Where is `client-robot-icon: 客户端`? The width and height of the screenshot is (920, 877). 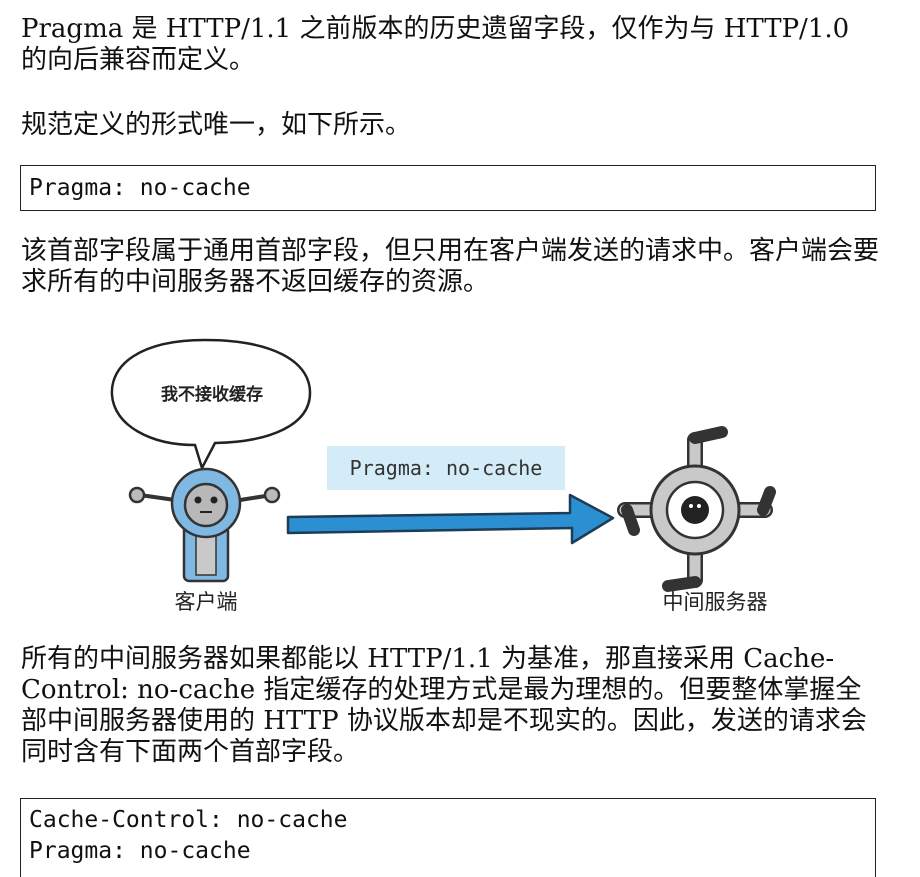 client-robot-icon: 客户端 is located at coordinates (204, 540).